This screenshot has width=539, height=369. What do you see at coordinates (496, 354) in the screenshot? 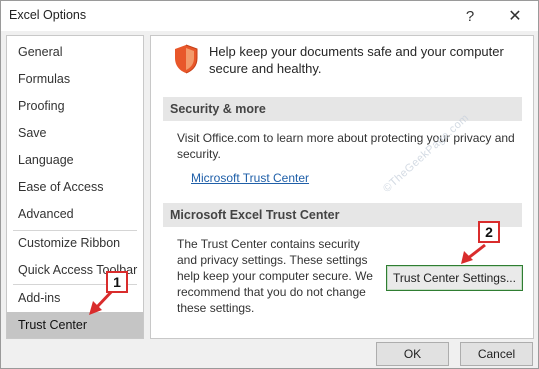
I see `cancel-button: Cancel` at bounding box center [496, 354].